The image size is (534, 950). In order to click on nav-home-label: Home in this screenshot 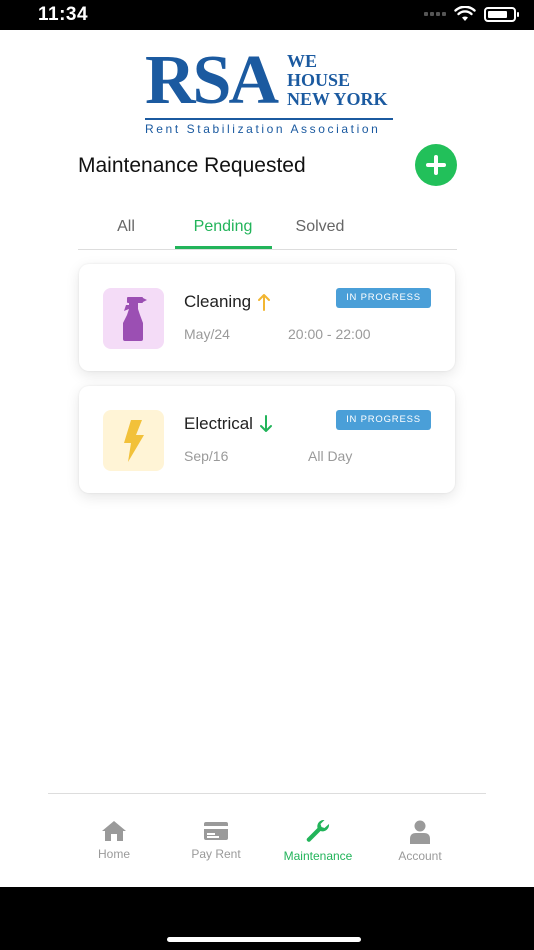, I will do `click(113, 854)`.